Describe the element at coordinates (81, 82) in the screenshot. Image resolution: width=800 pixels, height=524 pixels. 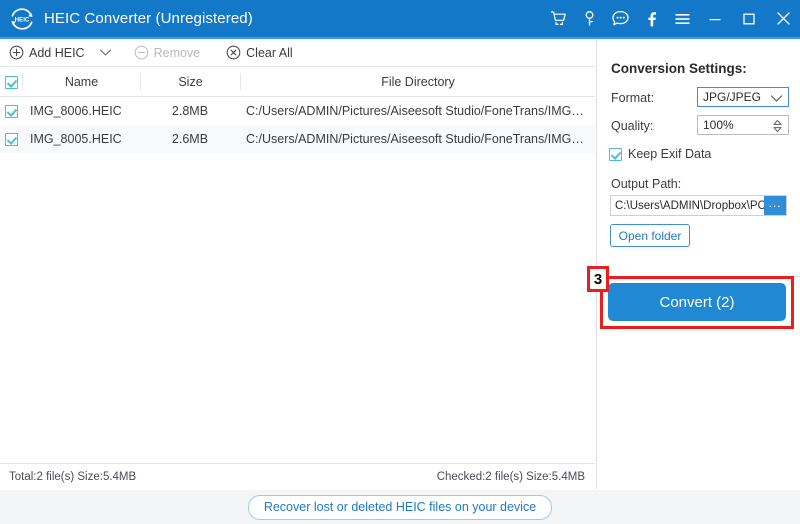
I see `column-header-name: Name` at that location.